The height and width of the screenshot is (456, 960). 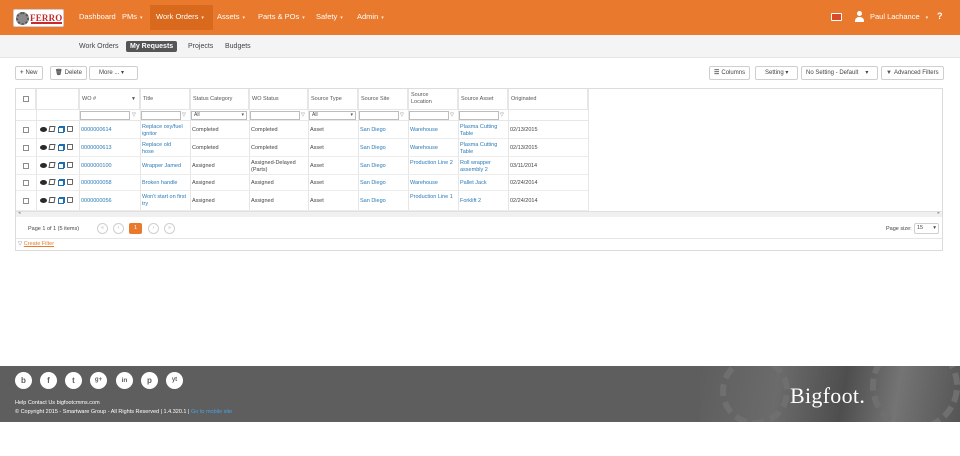 What do you see at coordinates (162, 148) in the screenshot?
I see `title-link: Replace old hose` at bounding box center [162, 148].